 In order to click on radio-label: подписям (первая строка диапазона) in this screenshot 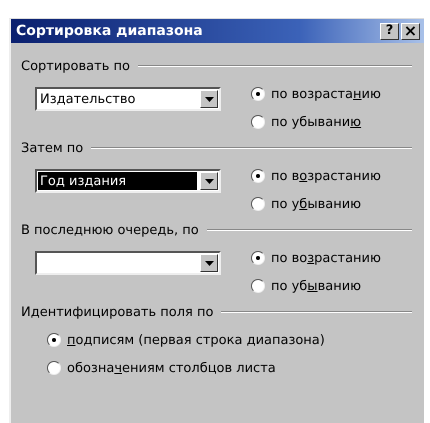, I will do `click(196, 340)`.